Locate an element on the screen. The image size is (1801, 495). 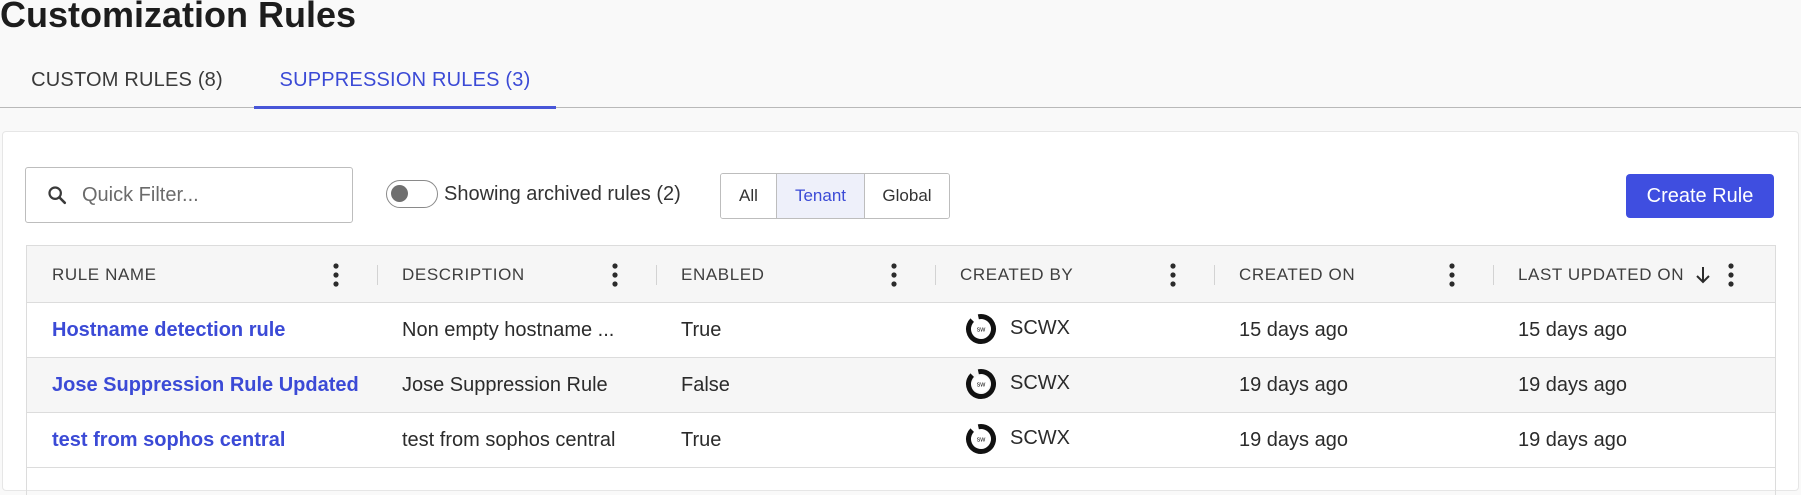
rule-name-link: test from sophos central is located at coordinates (156, 440).